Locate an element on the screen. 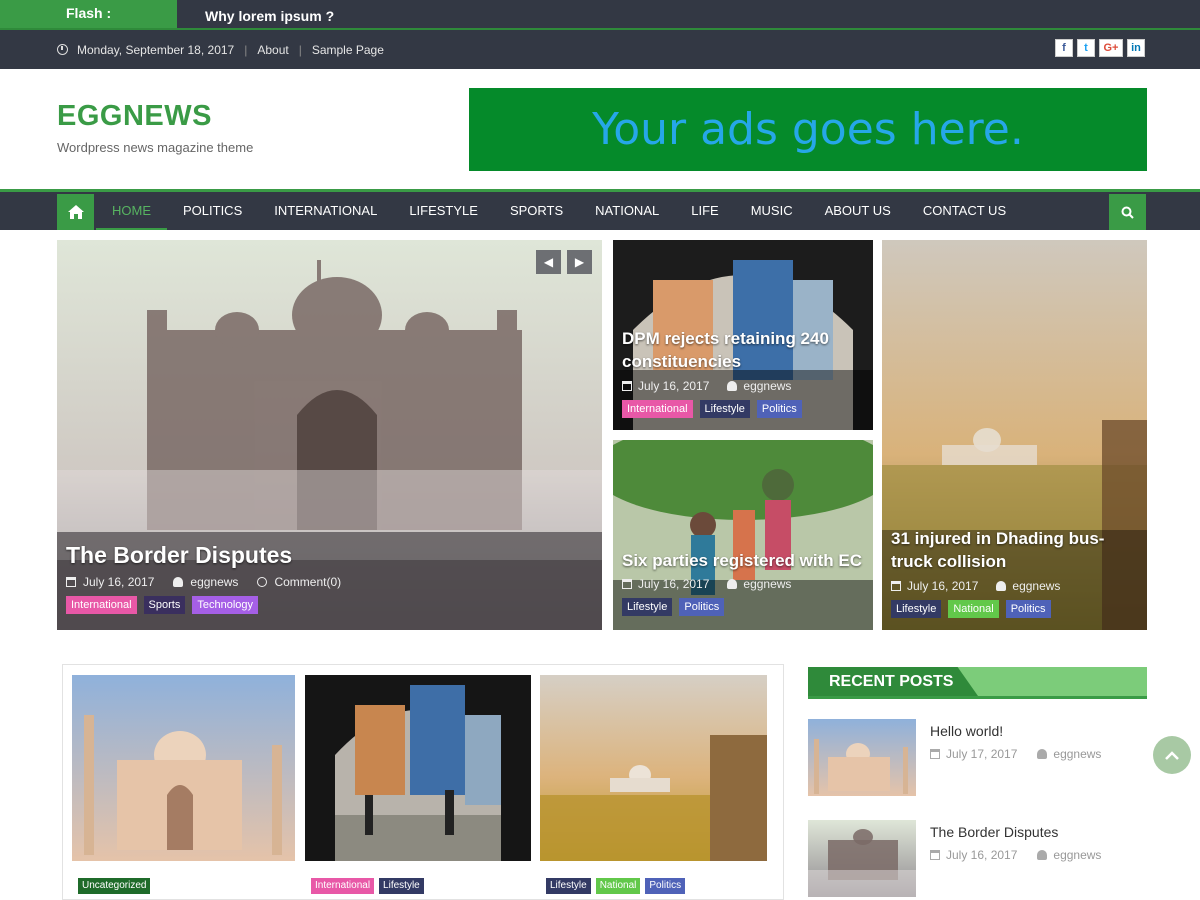  featured-right-author: eggnews is located at coordinates (1036, 586).